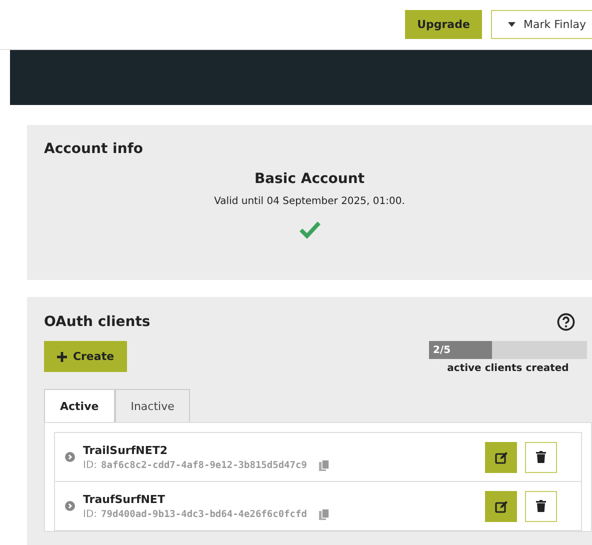 This screenshot has height=545, width=592. What do you see at coordinates (204, 514) in the screenshot?
I see `client-id: 79d400ad-9b13-4dc3-bd64-4e26f6c0fcfd` at bounding box center [204, 514].